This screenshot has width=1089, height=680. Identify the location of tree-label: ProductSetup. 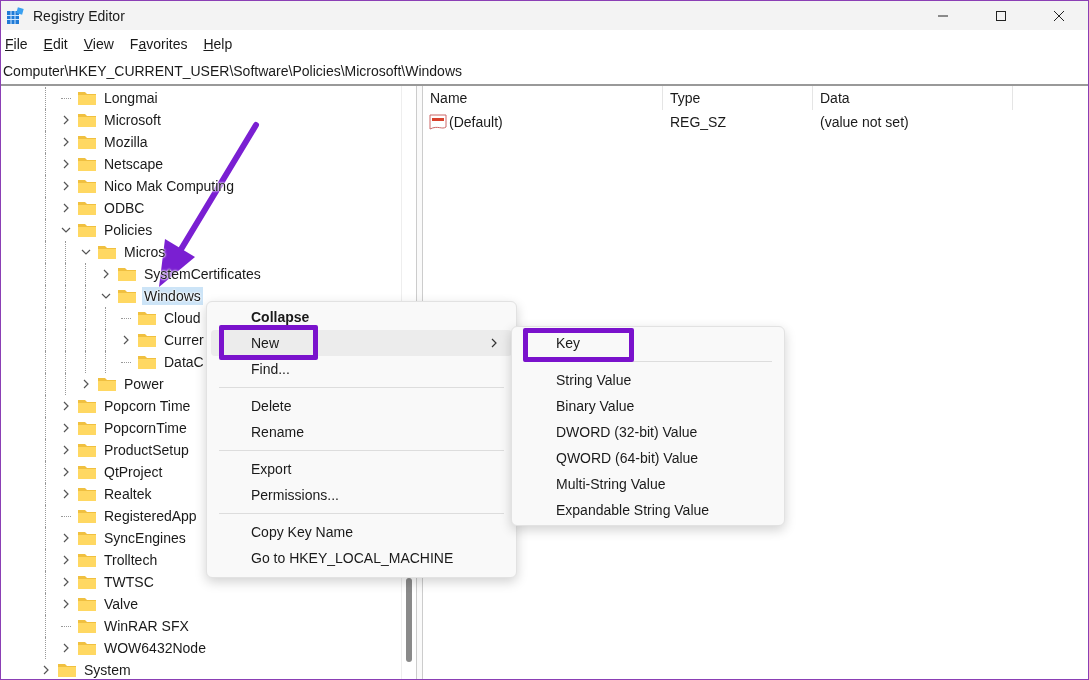
(146, 450).